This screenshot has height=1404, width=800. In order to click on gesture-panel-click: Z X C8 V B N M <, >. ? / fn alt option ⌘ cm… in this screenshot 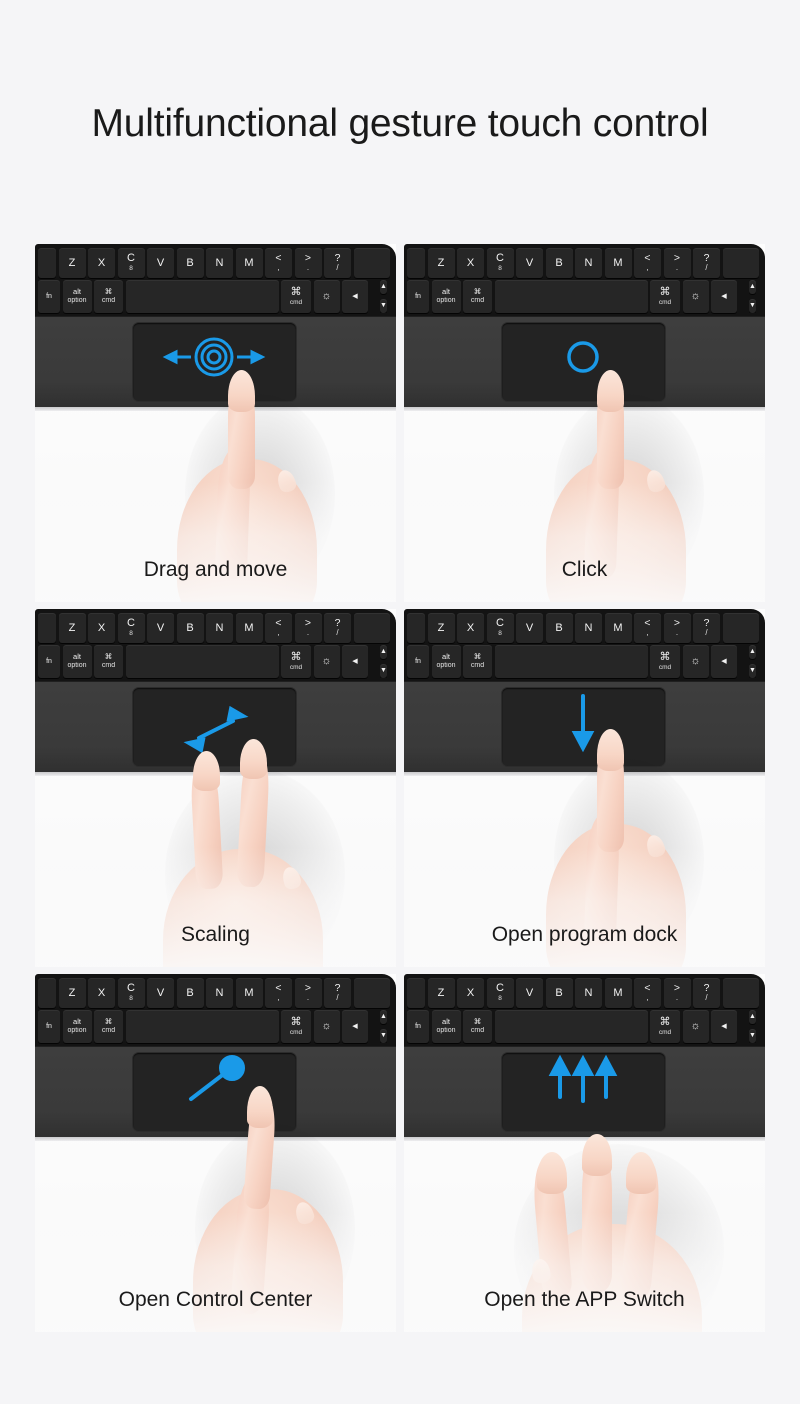, I will do `click(584, 423)`.